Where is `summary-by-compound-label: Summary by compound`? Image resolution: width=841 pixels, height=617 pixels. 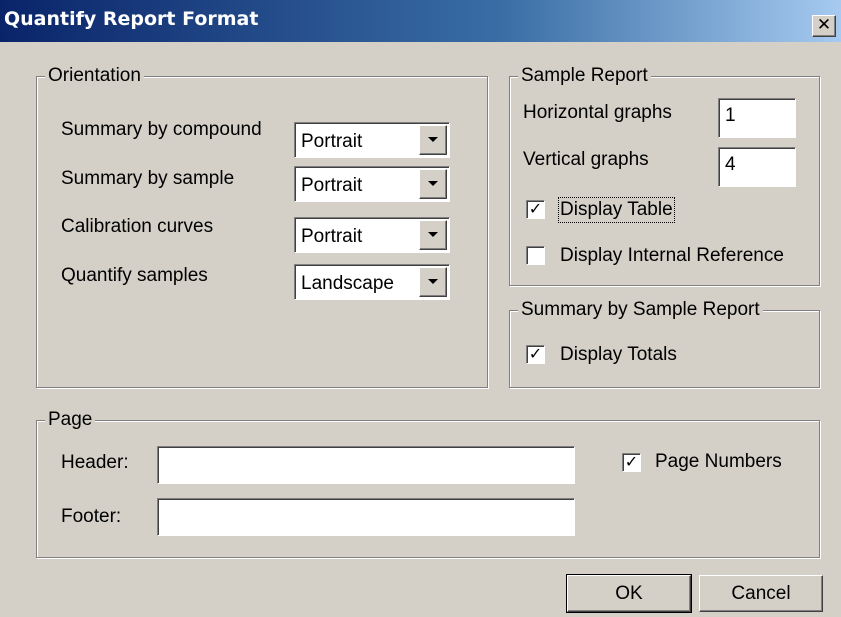
summary-by-compound-label: Summary by compound is located at coordinates (161, 129).